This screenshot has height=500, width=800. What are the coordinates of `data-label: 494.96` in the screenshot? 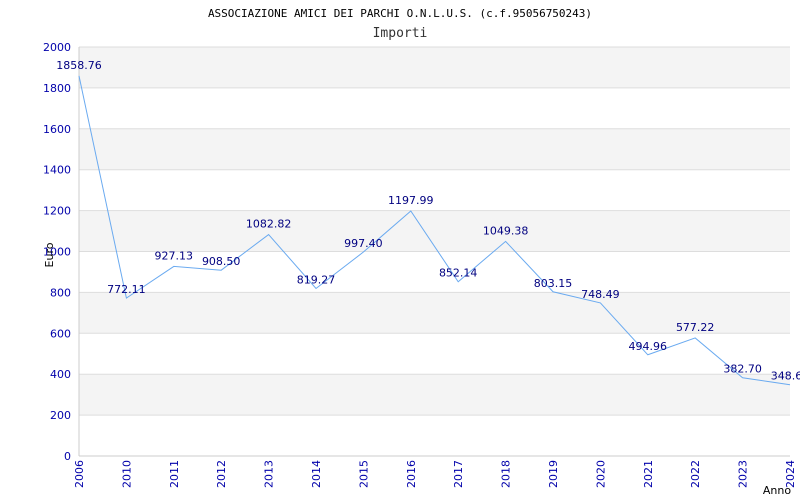 It's located at (648, 346).